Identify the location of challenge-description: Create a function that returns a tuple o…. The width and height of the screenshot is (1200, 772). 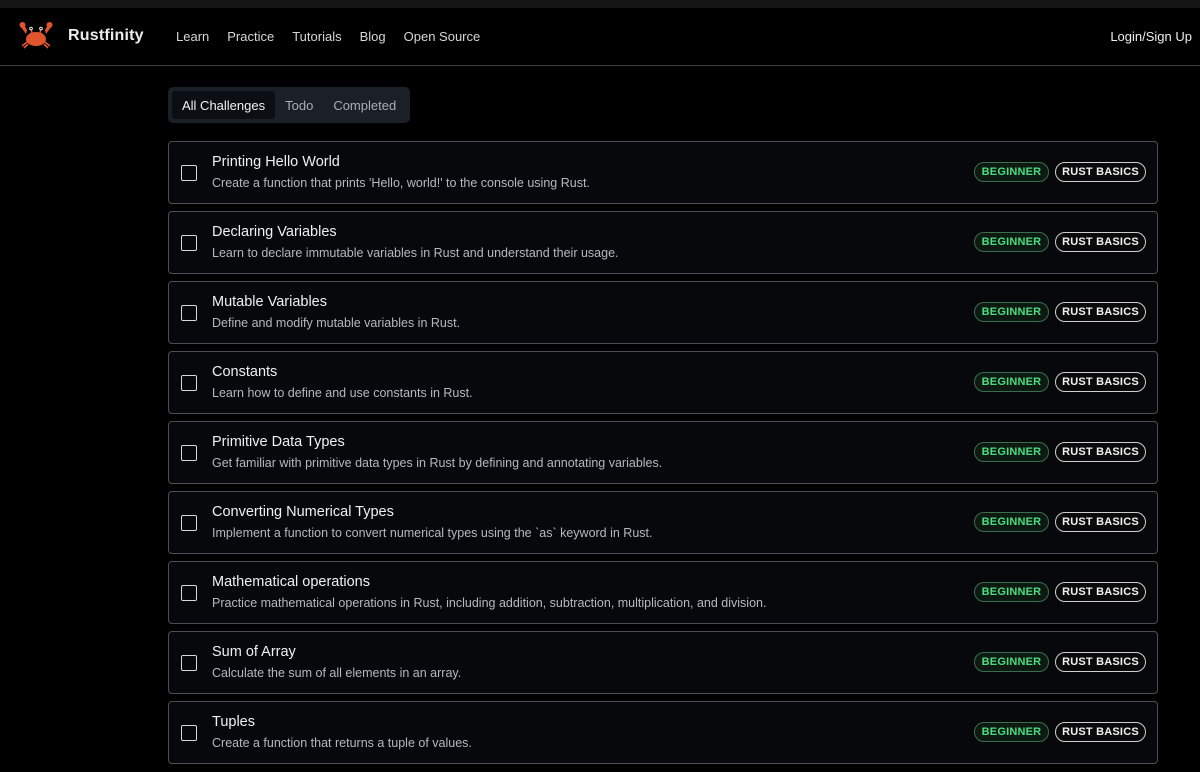
(342, 743).